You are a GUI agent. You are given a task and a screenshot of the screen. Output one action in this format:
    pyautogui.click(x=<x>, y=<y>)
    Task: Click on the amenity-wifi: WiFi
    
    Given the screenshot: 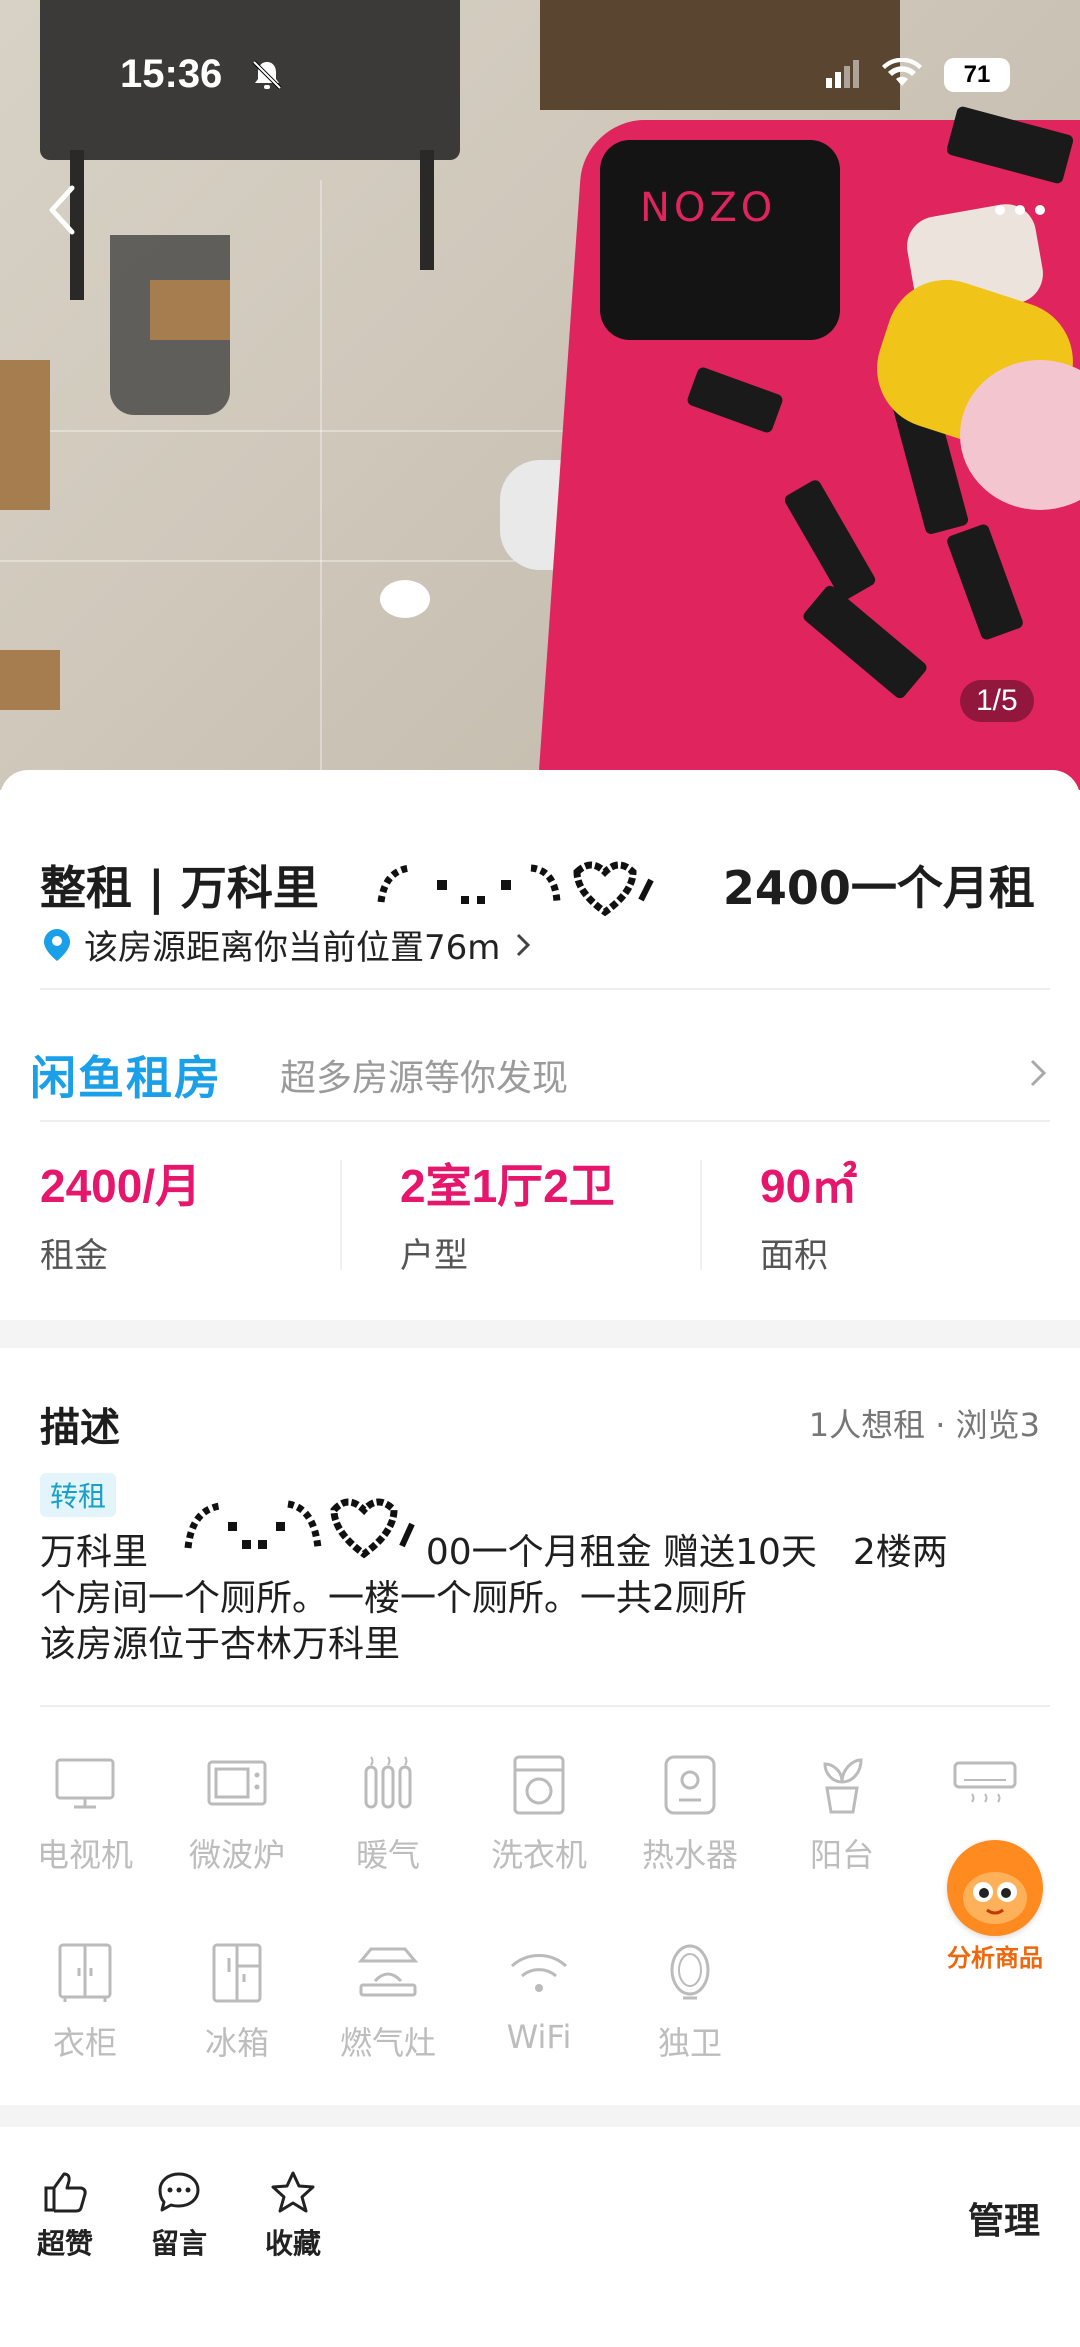 What is the action you would take?
    pyautogui.click(x=539, y=1997)
    